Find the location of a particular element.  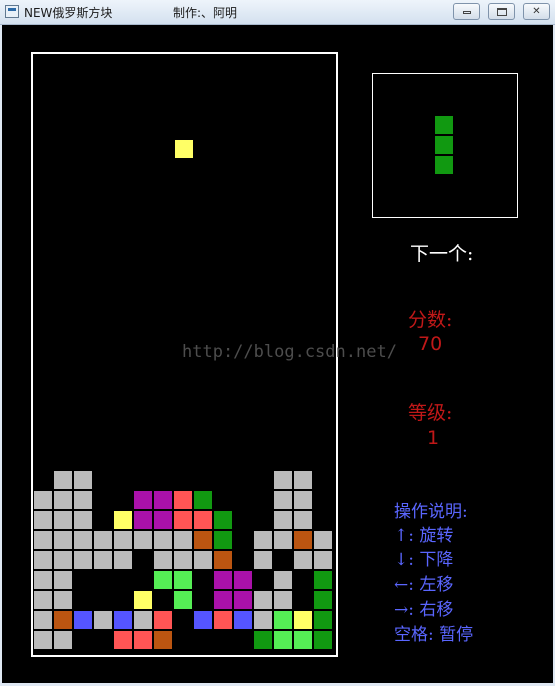

app-icon is located at coordinates (12, 11).